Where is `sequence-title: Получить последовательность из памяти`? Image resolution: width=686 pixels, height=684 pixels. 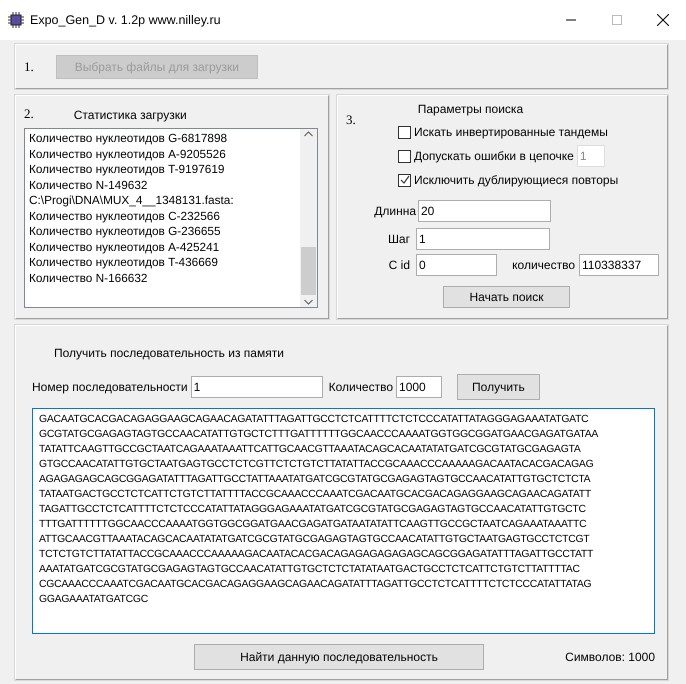
sequence-title: Получить последовательность из памяти is located at coordinates (169, 353).